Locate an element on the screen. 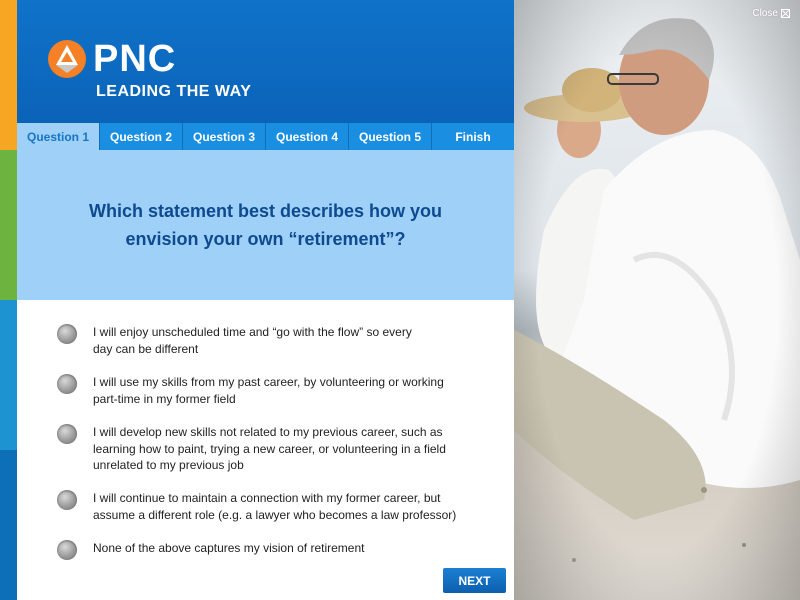 The image size is (800, 600). next-button: NEXT is located at coordinates (474, 580).